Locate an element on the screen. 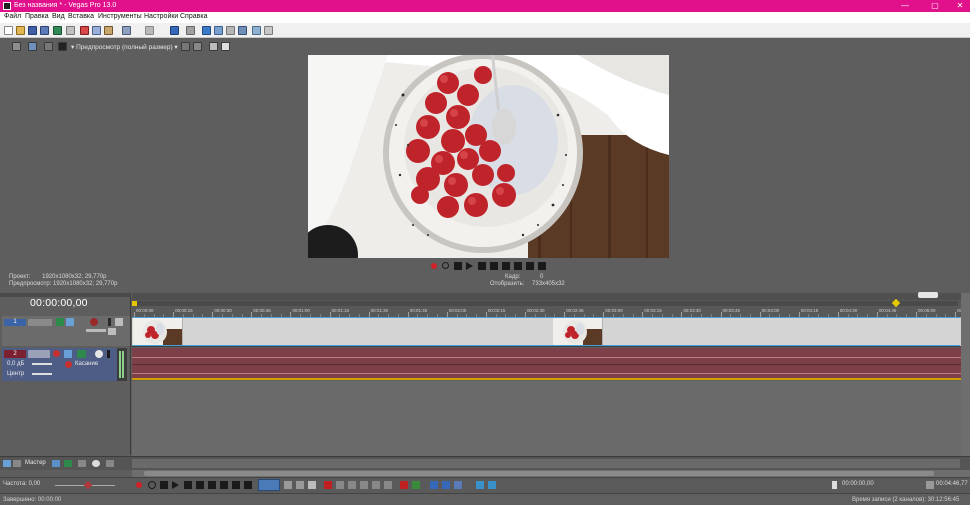 Image resolution: width=970 pixels, height=505 pixels. properties-icon is located at coordinates (70, 30).